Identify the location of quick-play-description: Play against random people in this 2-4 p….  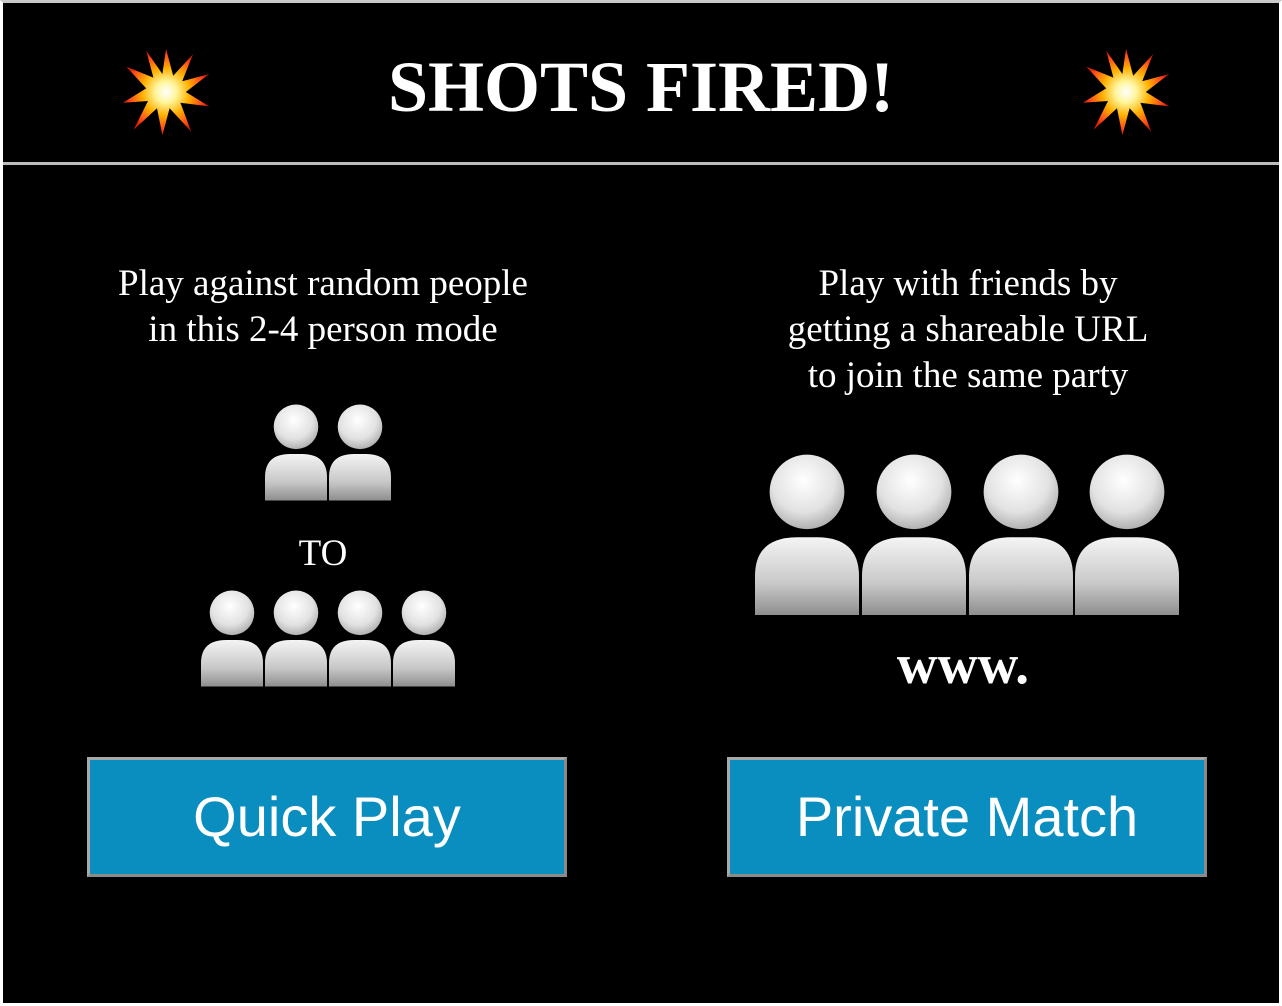
(323, 307).